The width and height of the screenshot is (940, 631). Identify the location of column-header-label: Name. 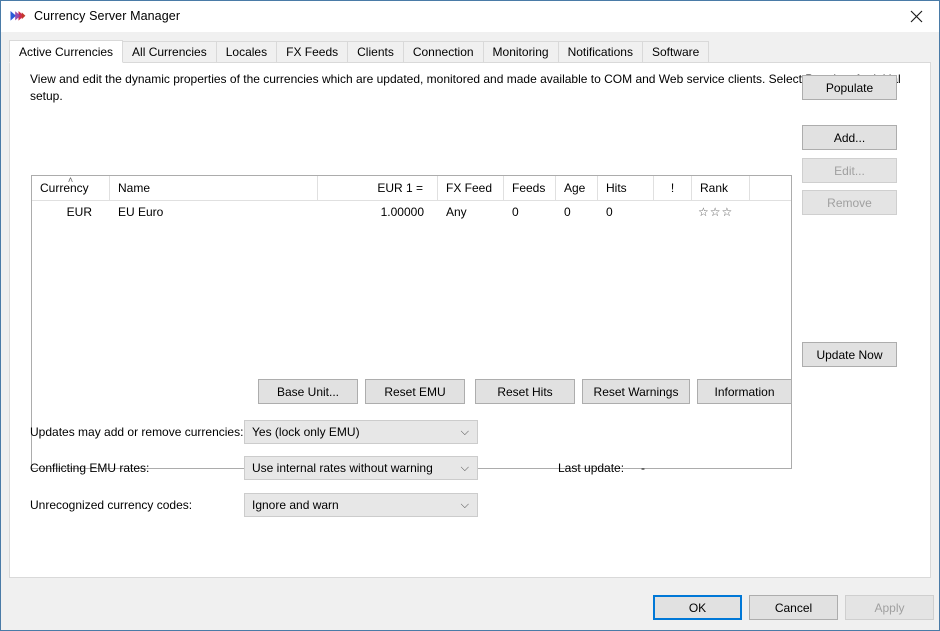
(134, 188).